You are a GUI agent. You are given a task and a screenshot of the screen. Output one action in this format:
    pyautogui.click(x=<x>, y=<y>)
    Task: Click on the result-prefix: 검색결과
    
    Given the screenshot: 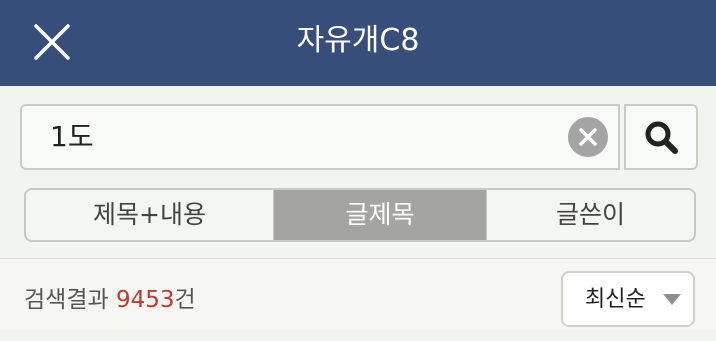 What is the action you would take?
    pyautogui.click(x=70, y=300)
    